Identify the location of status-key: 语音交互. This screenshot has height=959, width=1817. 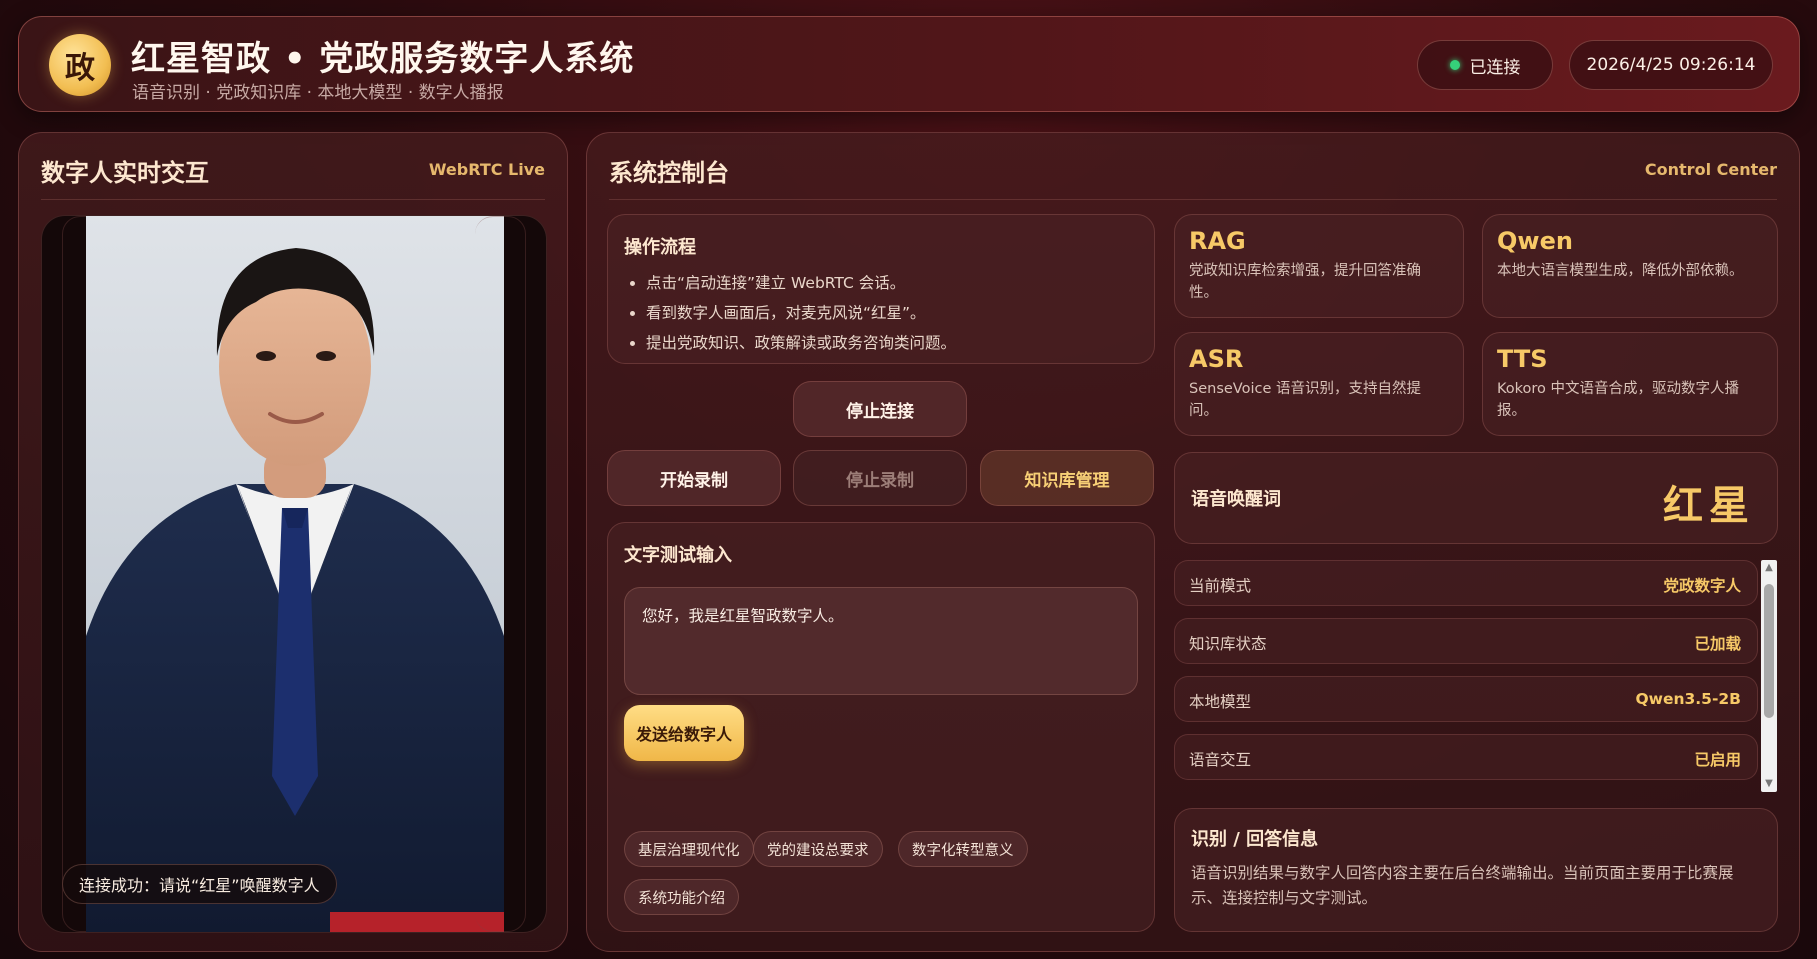
(1220, 760).